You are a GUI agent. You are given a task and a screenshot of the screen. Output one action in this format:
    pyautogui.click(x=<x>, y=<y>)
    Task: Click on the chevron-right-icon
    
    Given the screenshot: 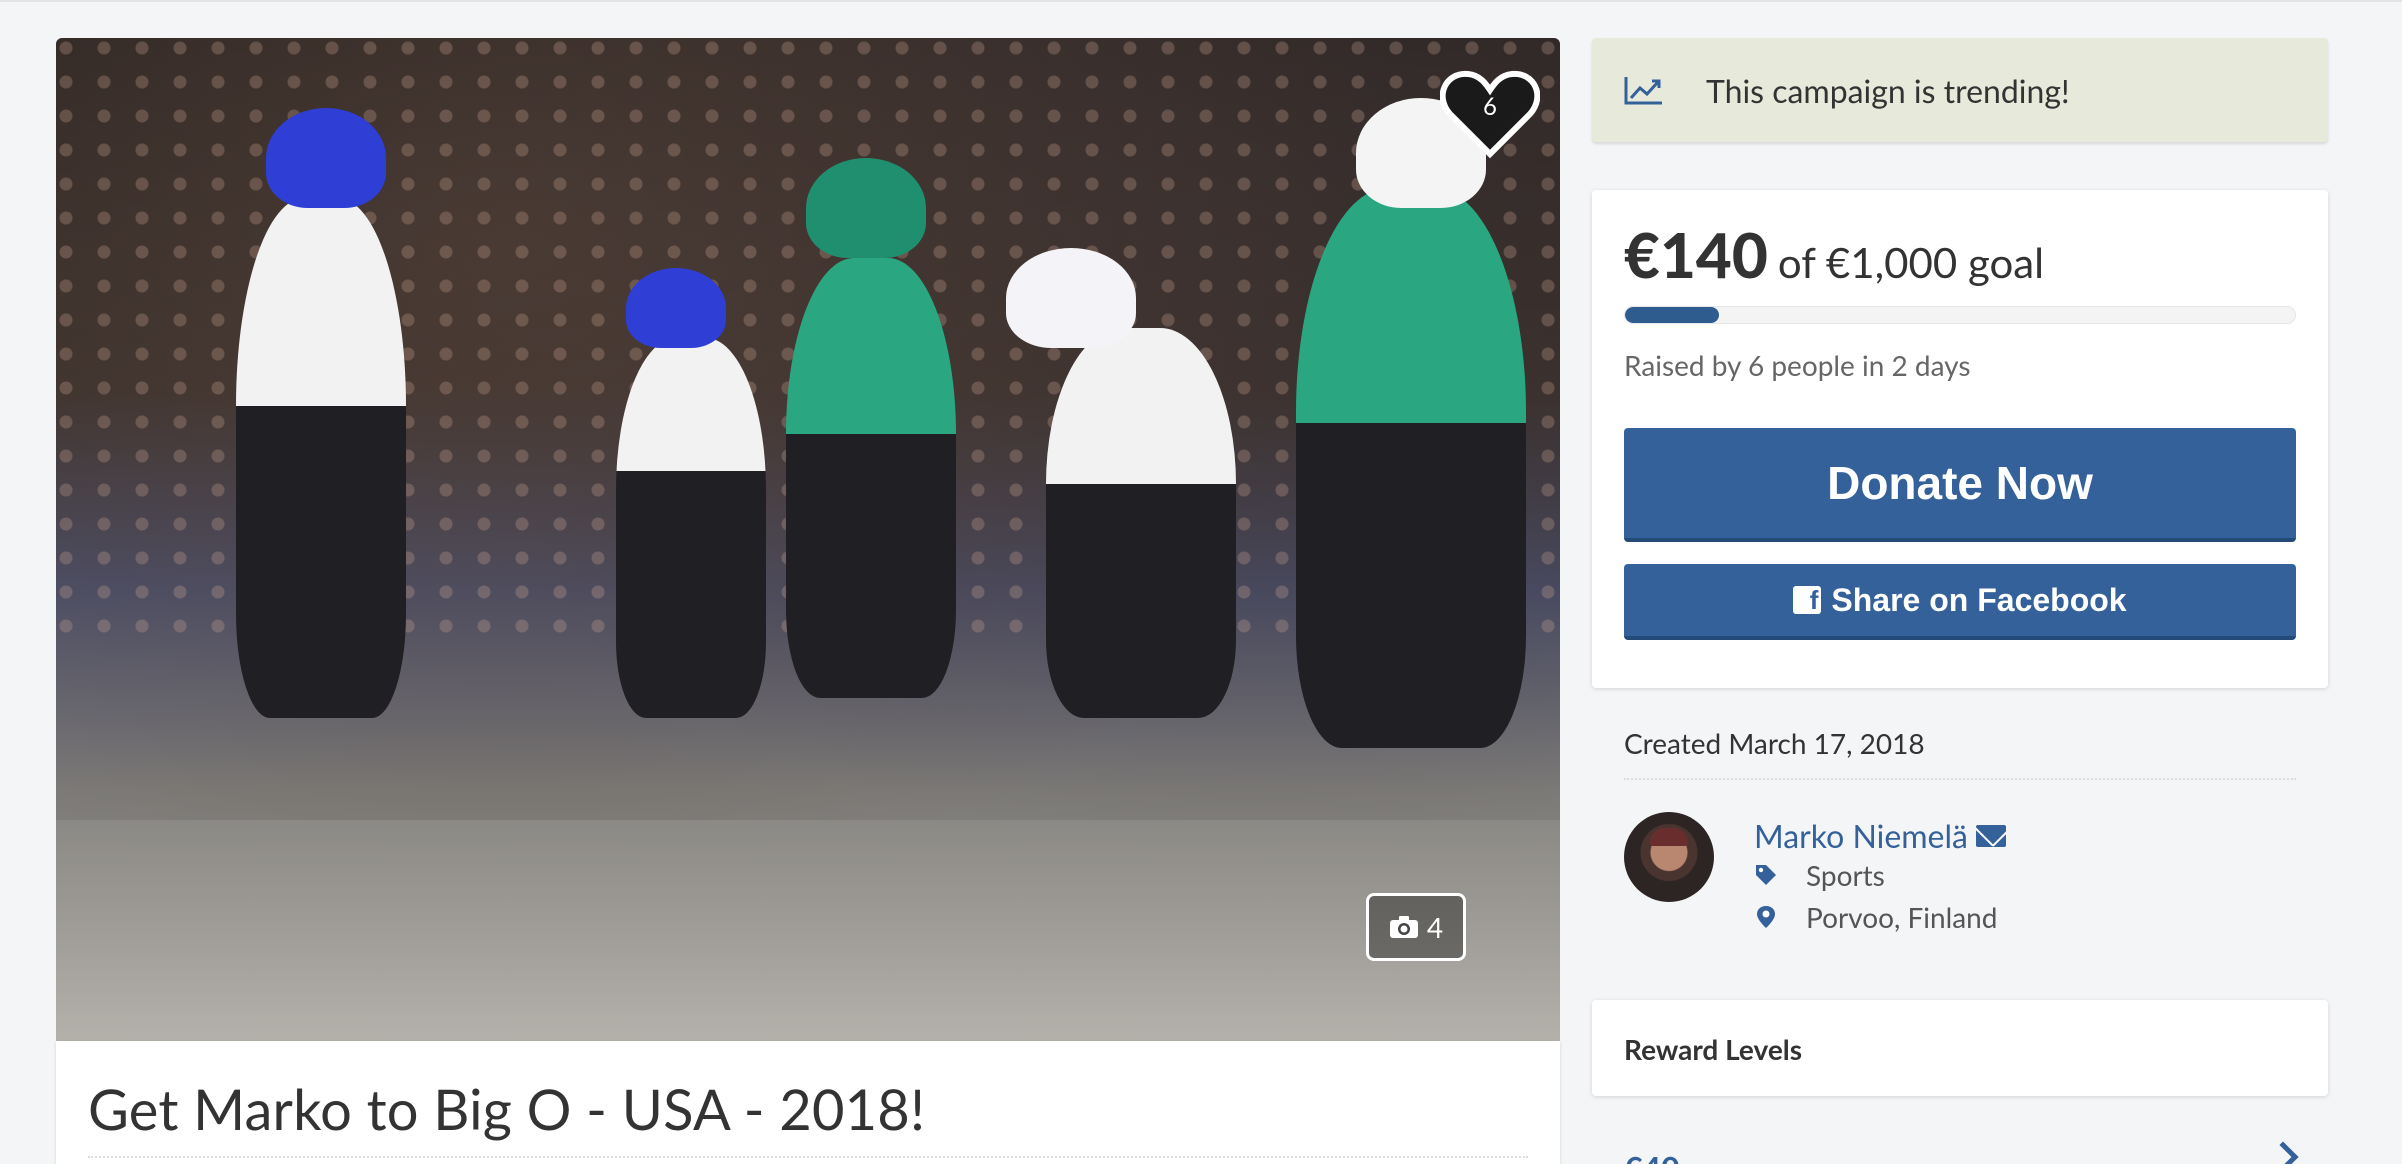 What is the action you would take?
    pyautogui.click(x=2283, y=1152)
    